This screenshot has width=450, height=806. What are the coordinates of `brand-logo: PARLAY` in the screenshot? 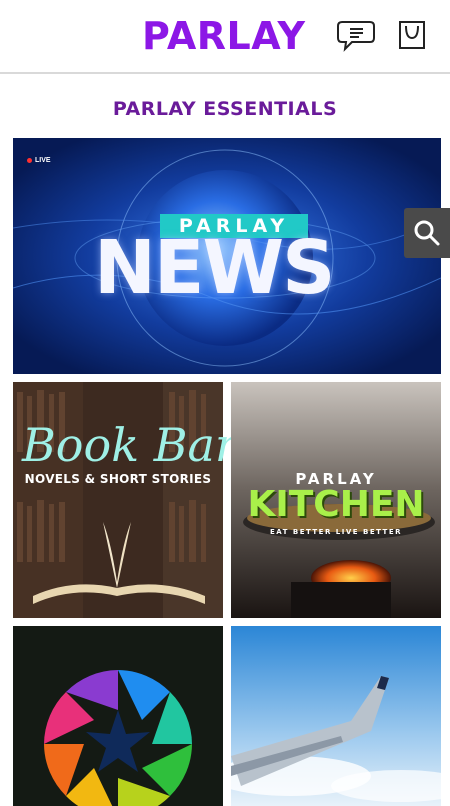 It's located at (224, 36).